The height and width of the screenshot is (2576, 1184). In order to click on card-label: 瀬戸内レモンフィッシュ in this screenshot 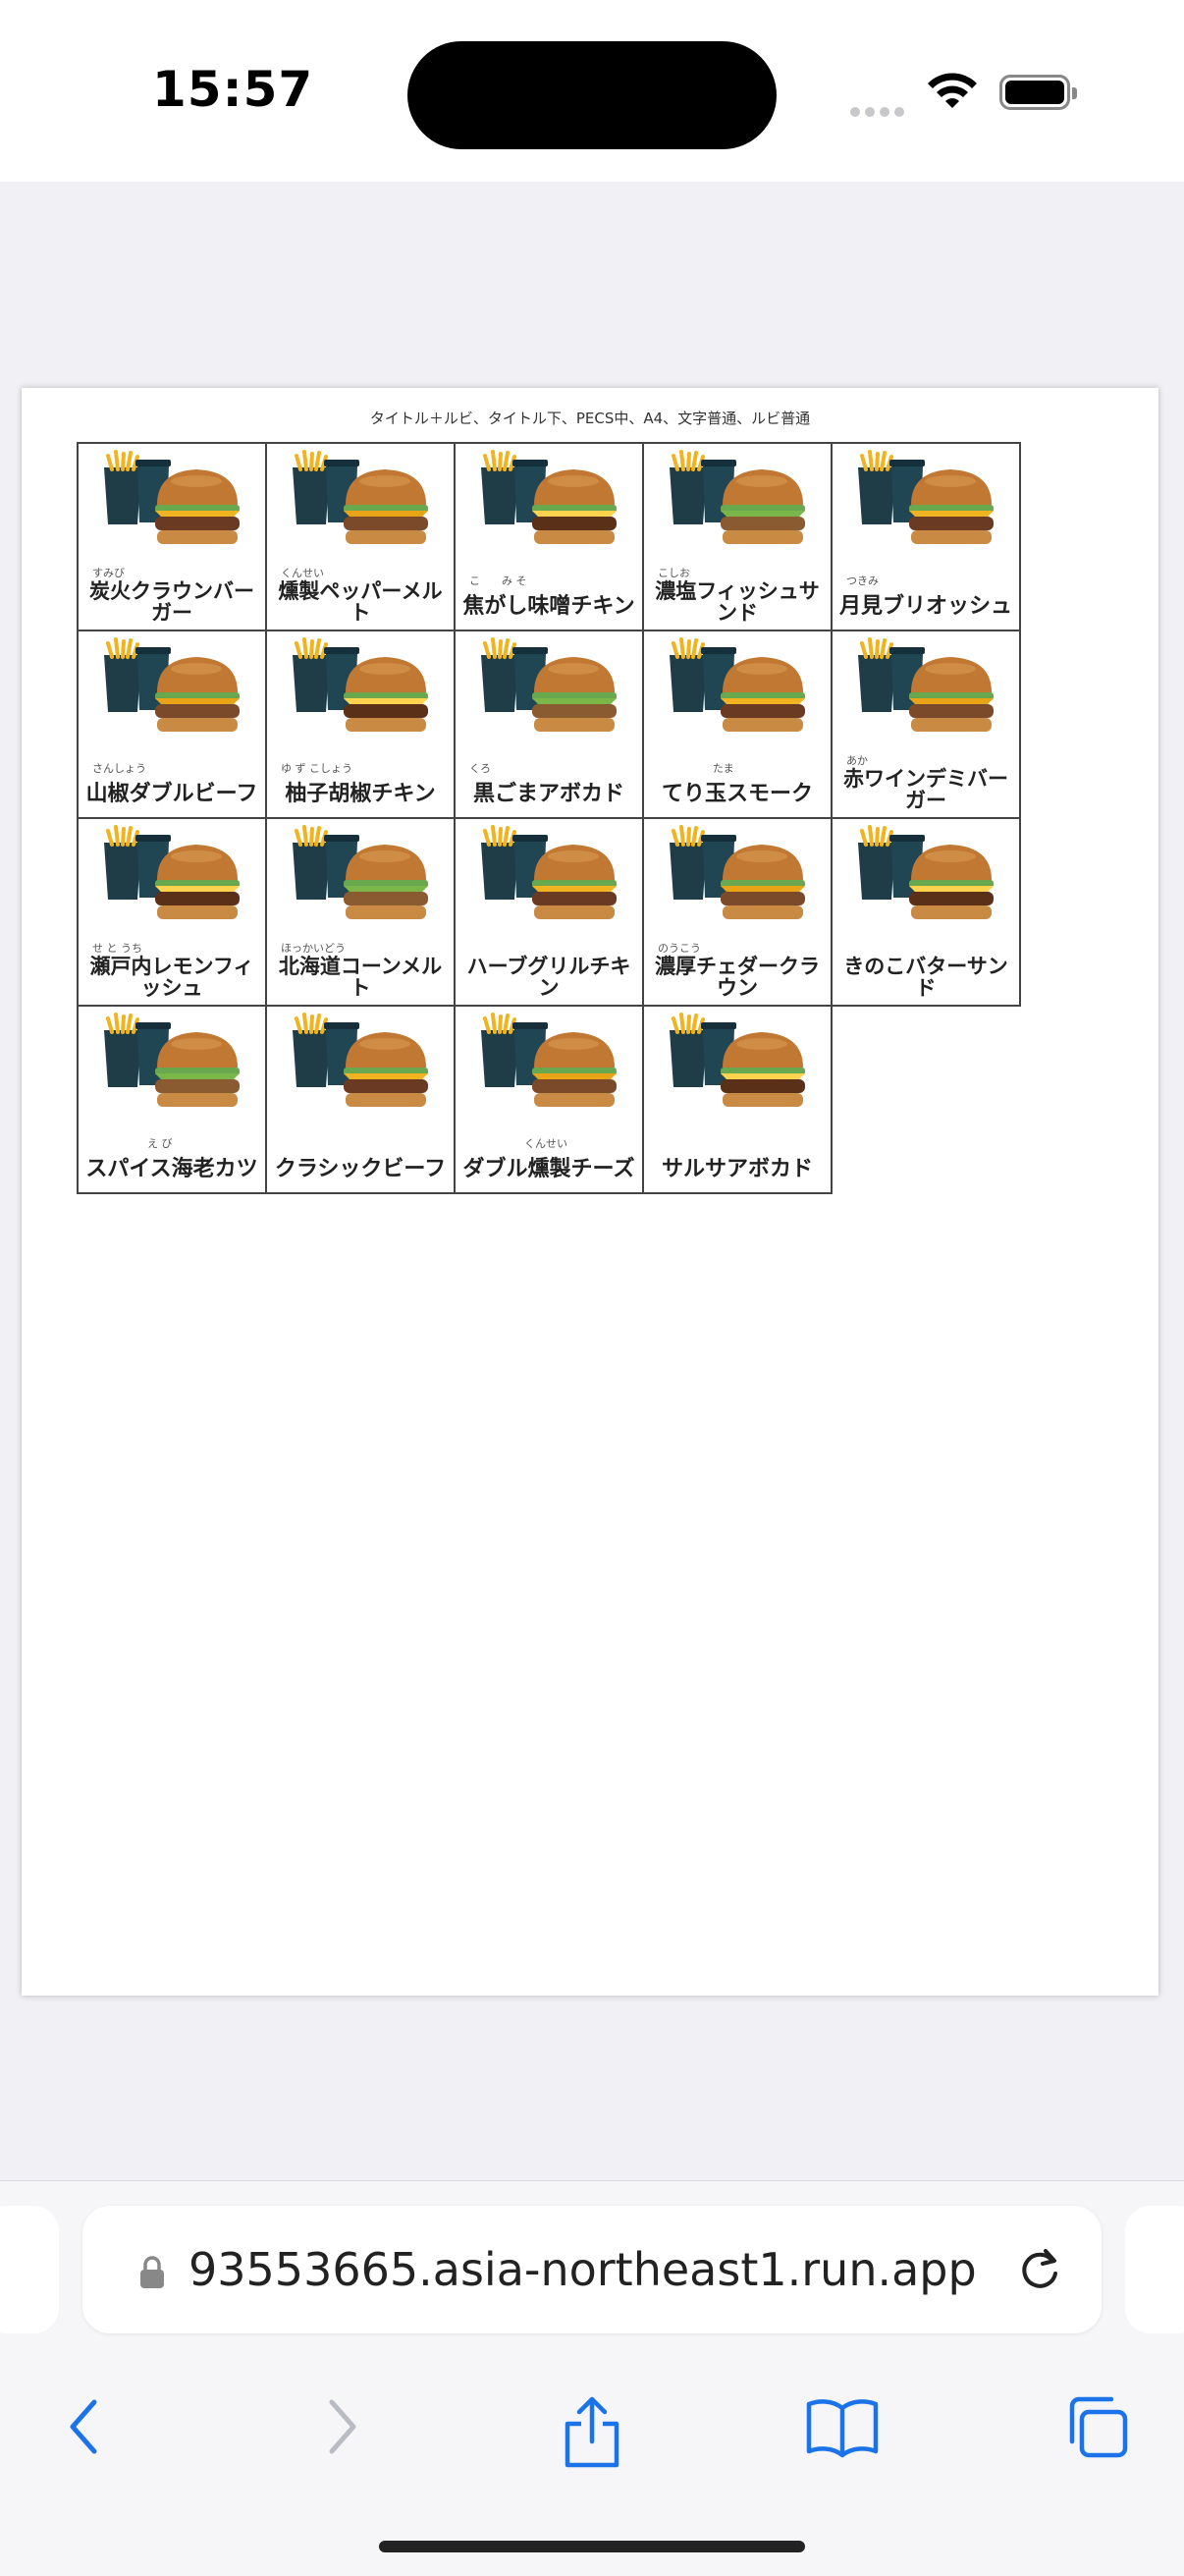, I will do `click(171, 977)`.